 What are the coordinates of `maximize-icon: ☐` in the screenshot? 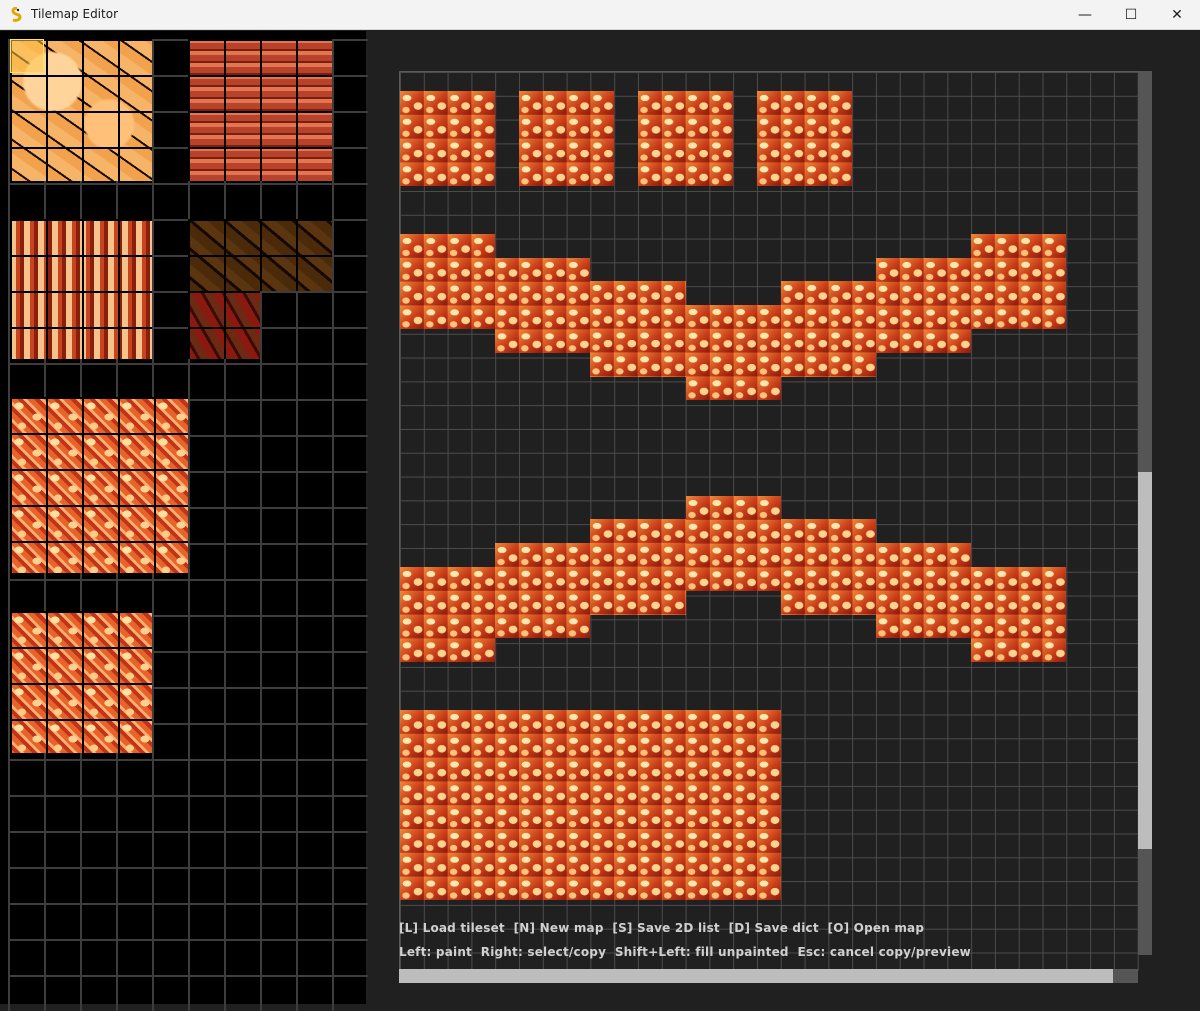 It's located at (1131, 15).